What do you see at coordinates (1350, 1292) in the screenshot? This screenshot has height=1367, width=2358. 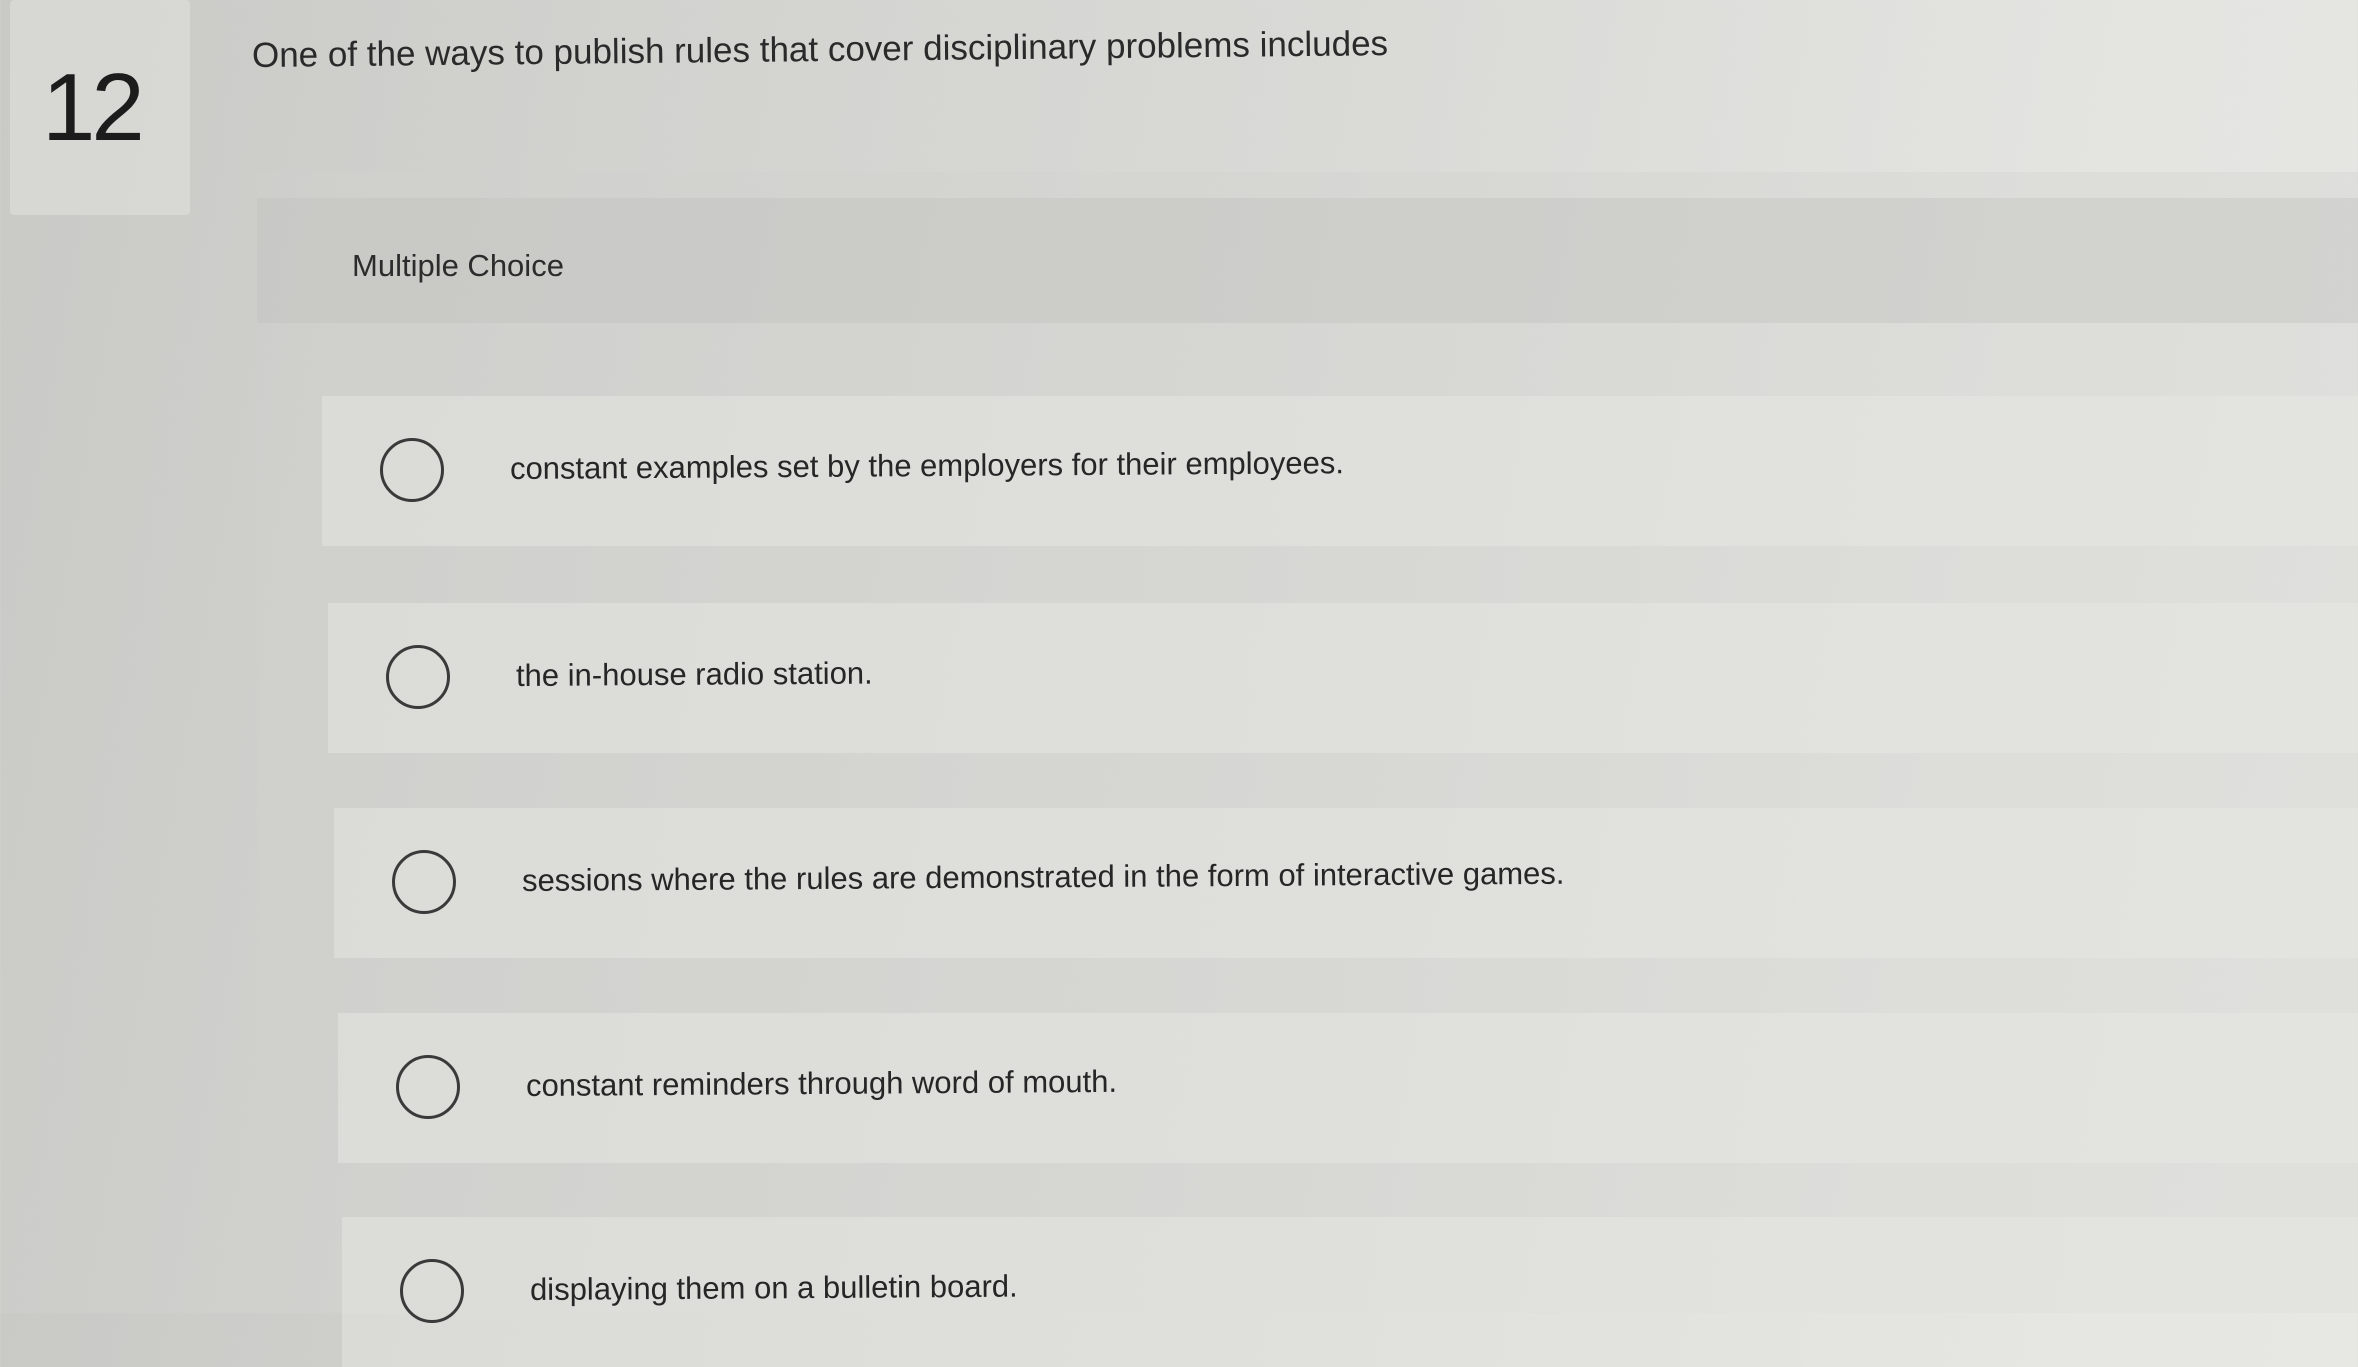 I see `answer-option: displaying them on a bulletin board.` at bounding box center [1350, 1292].